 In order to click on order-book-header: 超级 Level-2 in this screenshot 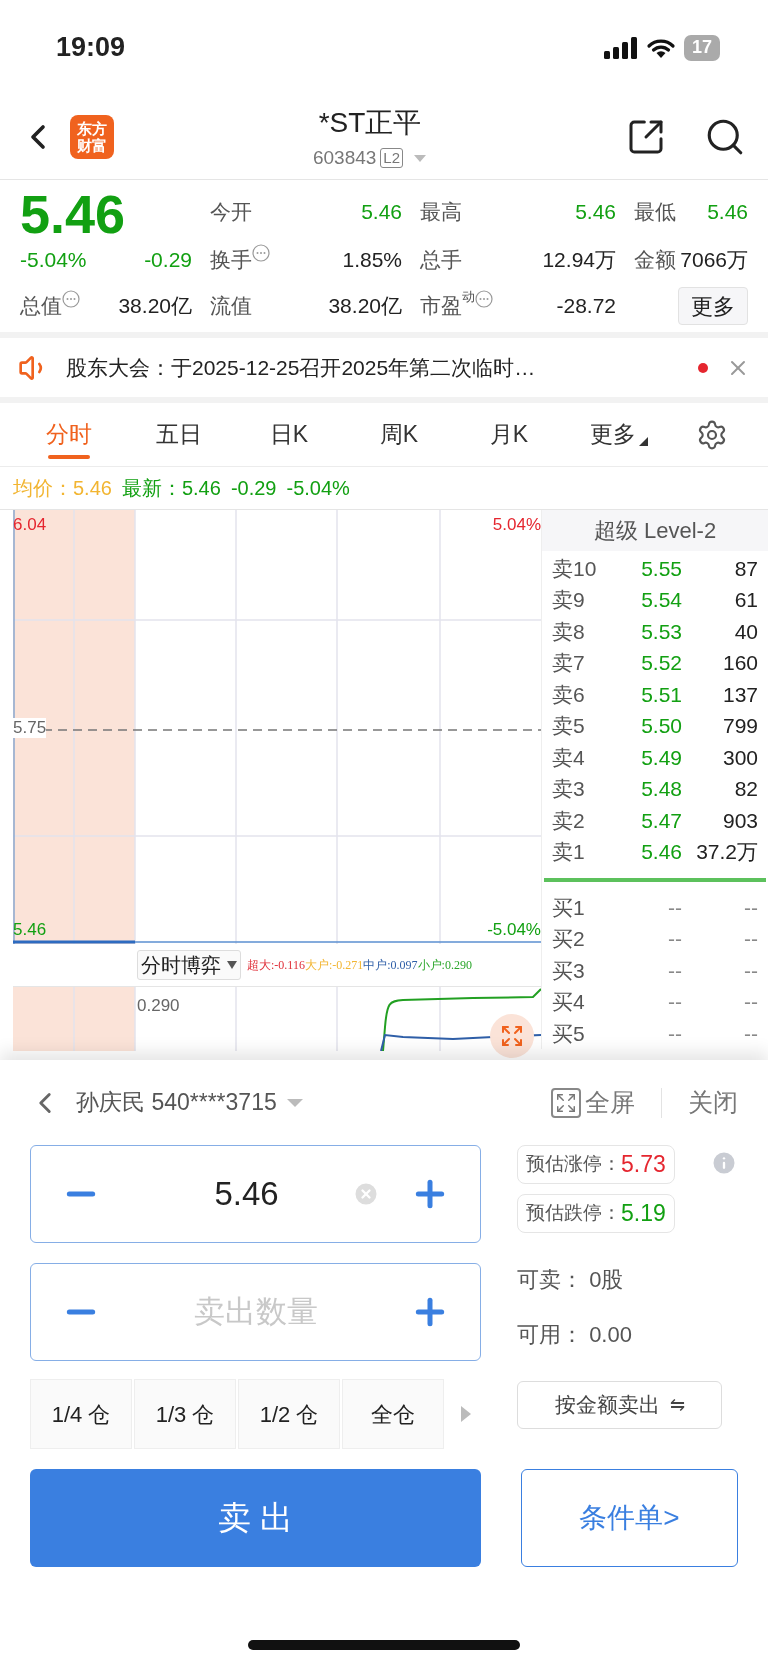, I will do `click(655, 530)`.